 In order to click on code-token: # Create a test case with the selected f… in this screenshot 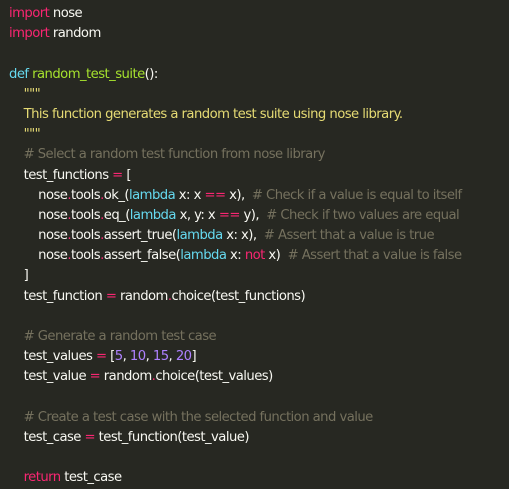, I will do `click(191, 417)`.